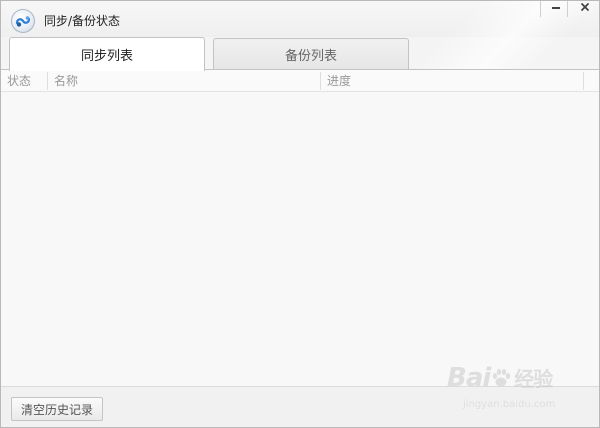 Image resolution: width=600 pixels, height=428 pixels. What do you see at coordinates (339, 81) in the screenshot?
I see `column-header-progress: 进度` at bounding box center [339, 81].